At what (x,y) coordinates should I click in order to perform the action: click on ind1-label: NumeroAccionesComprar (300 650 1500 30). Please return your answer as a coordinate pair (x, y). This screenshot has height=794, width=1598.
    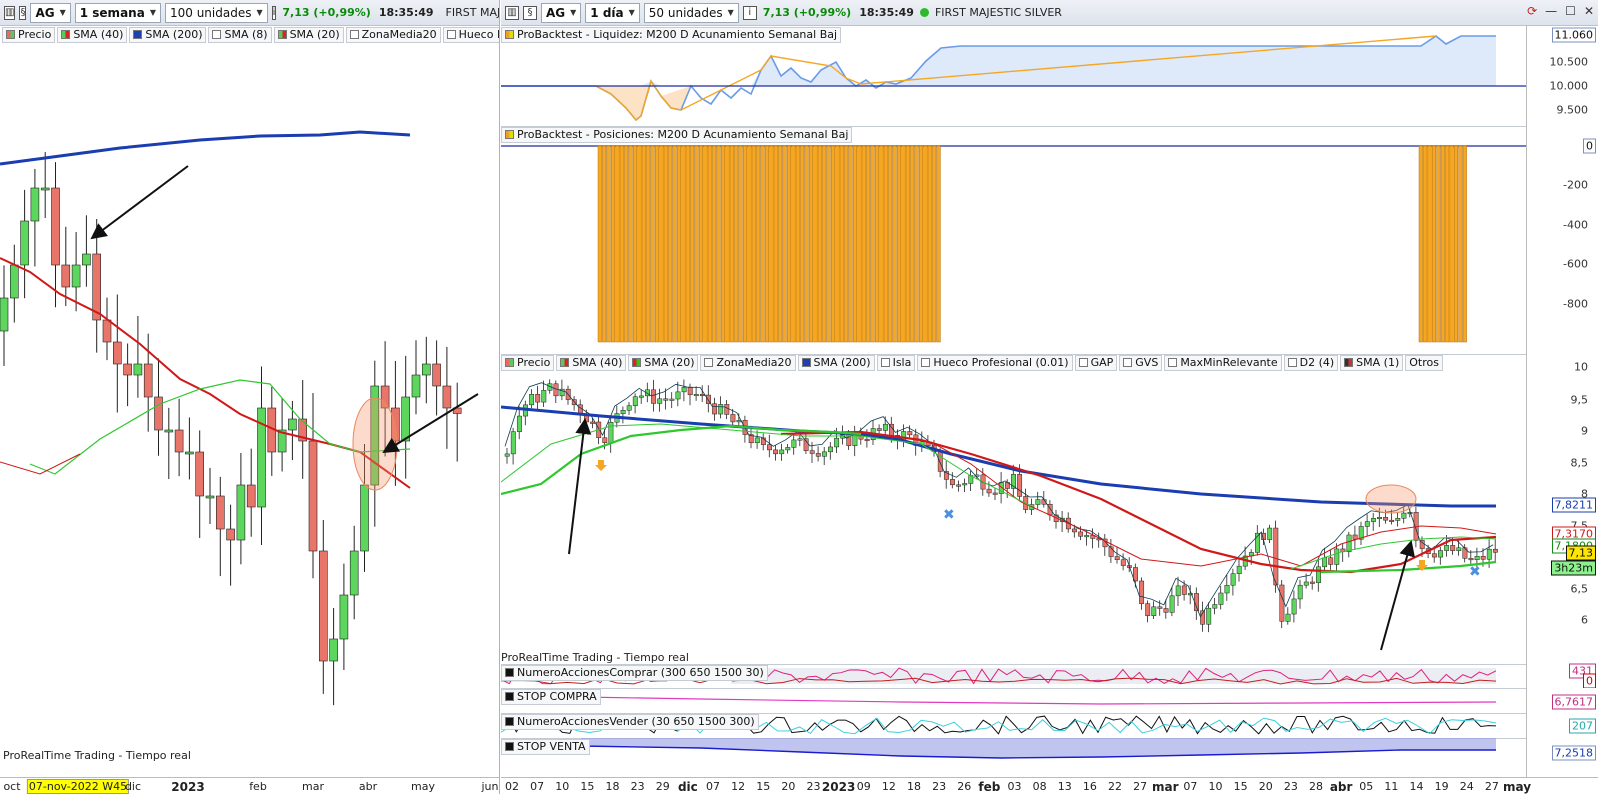
    Looking at the image, I should click on (634, 672).